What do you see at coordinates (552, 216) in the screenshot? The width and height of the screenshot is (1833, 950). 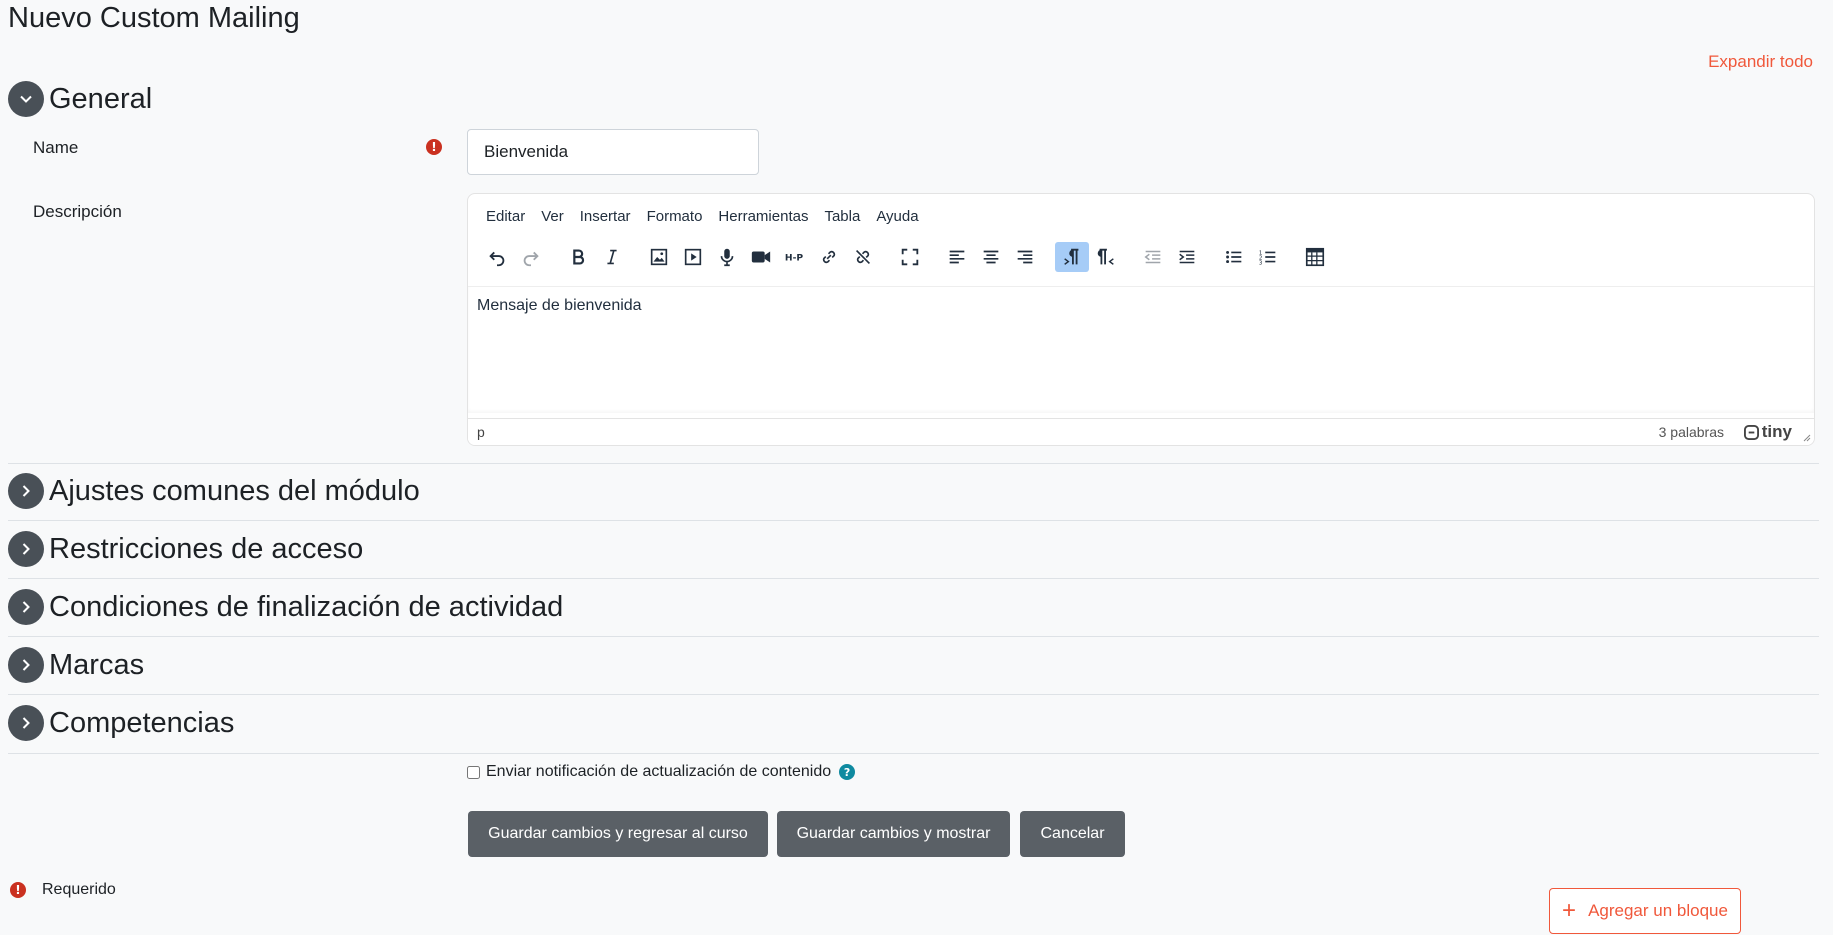 I see `menu-ver: Ver` at bounding box center [552, 216].